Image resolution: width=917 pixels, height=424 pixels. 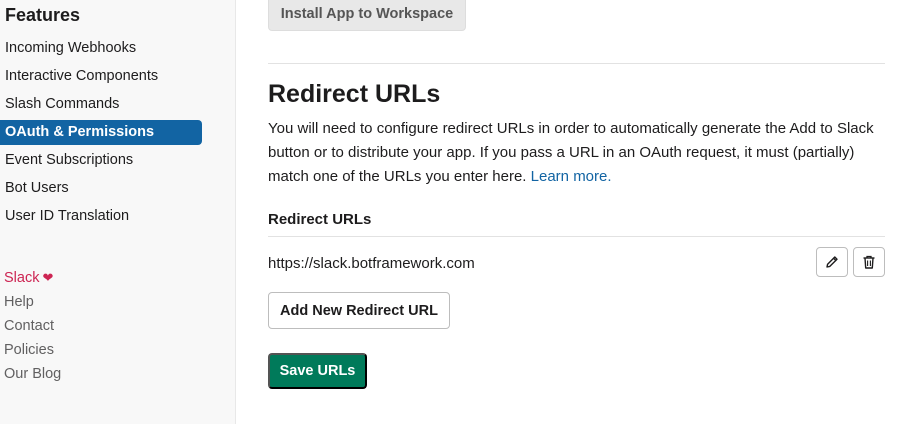 I want to click on footer-link-slack: Slack ❤, so click(x=32, y=280).